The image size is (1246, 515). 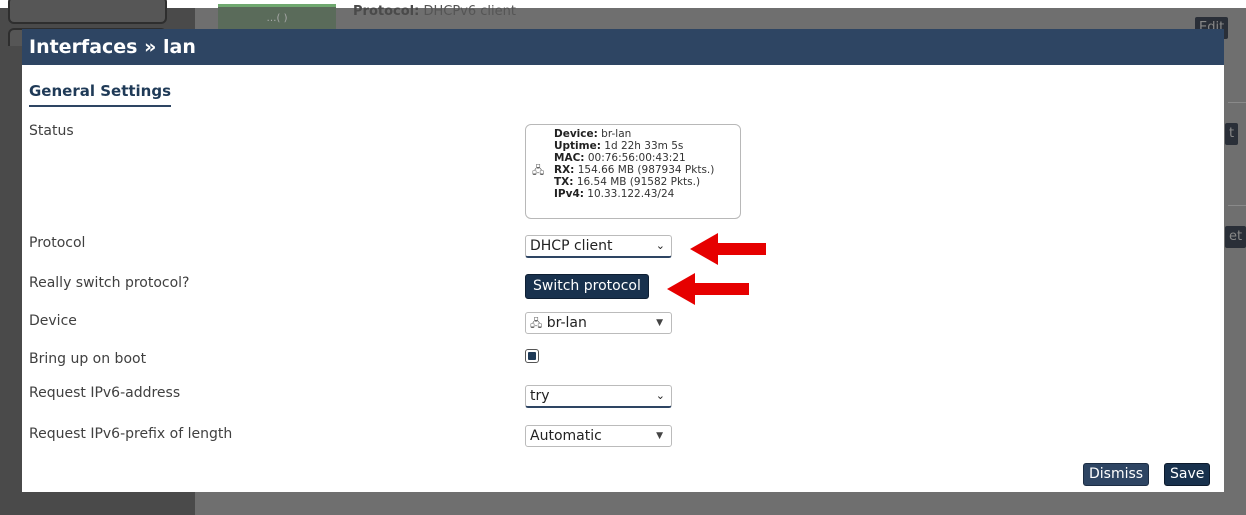 What do you see at coordinates (636, 158) in the screenshot?
I see `status-mac: 00:76:56:00:43:21` at bounding box center [636, 158].